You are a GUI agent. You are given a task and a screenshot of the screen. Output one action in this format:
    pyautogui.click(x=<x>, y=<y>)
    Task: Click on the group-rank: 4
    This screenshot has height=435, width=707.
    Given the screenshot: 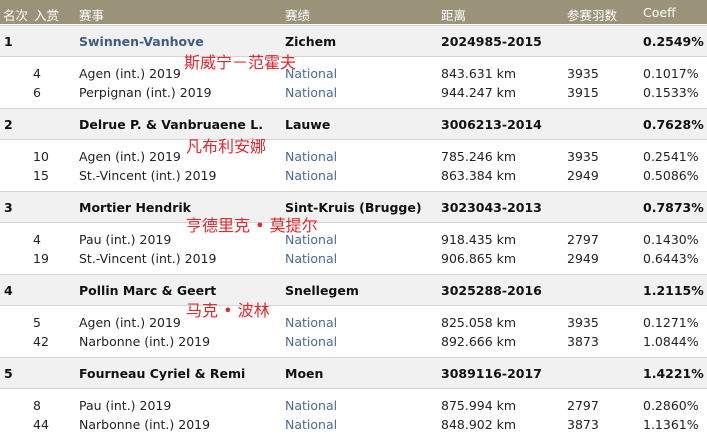 What is the action you would take?
    pyautogui.click(x=8, y=290)
    